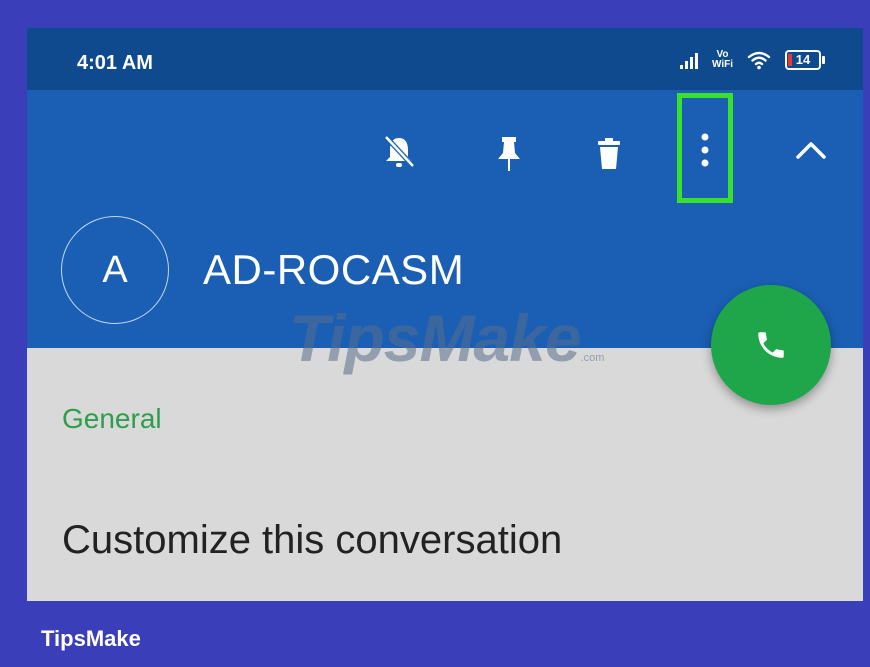 The height and width of the screenshot is (667, 870). I want to click on collapse-button, so click(811, 150).